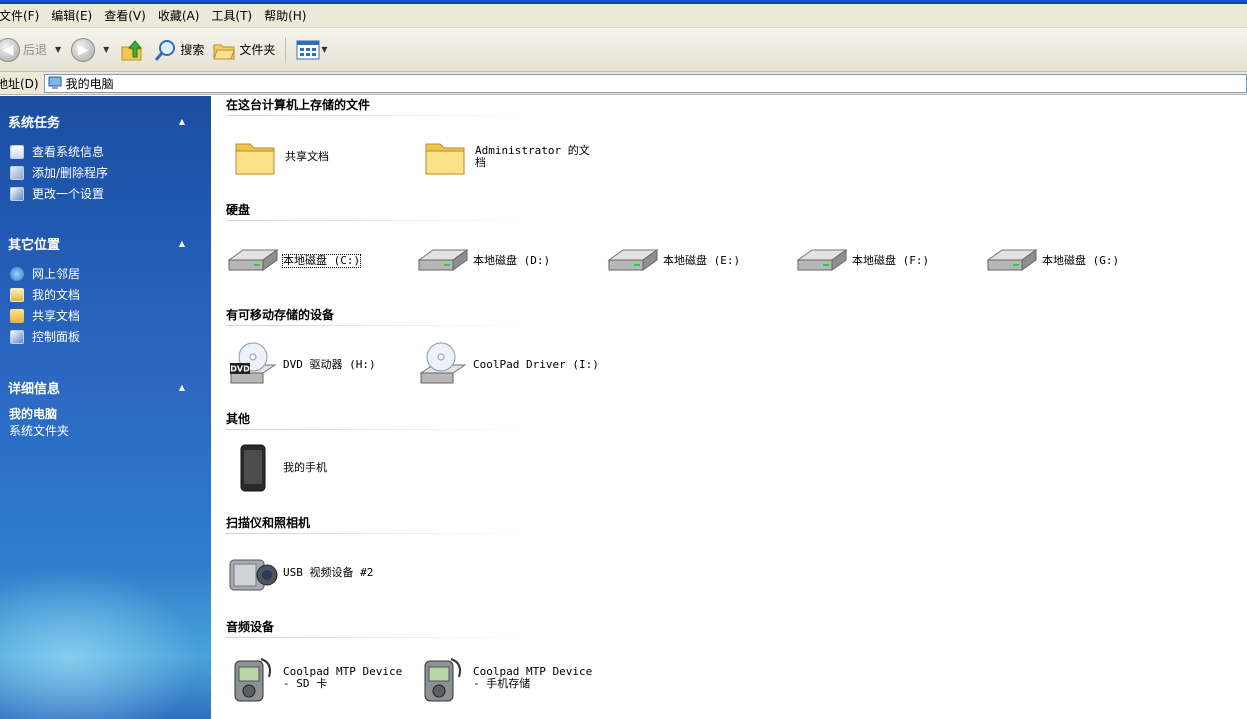  I want to click on folders-label: 文件夹, so click(257, 50).